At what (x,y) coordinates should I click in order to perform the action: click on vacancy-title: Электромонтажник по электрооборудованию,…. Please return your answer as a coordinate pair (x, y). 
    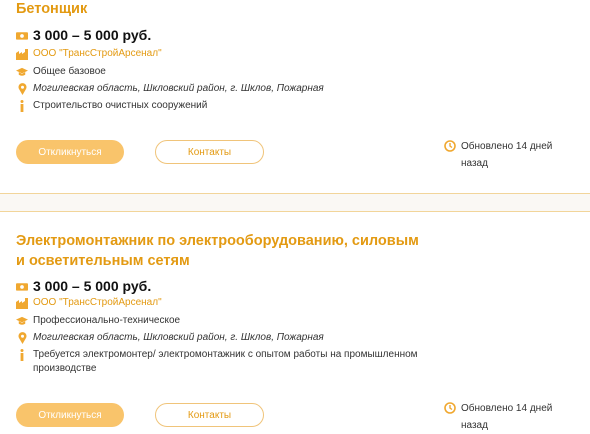
    Looking at the image, I should click on (221, 251).